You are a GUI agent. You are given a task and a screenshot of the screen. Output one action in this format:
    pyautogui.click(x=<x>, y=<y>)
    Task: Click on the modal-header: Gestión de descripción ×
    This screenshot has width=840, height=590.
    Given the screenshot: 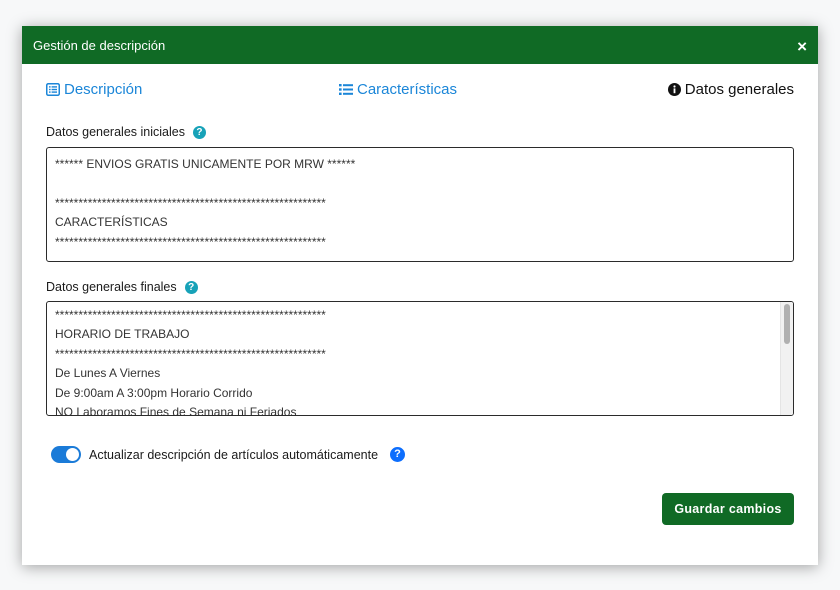 What is the action you would take?
    pyautogui.click(x=420, y=45)
    